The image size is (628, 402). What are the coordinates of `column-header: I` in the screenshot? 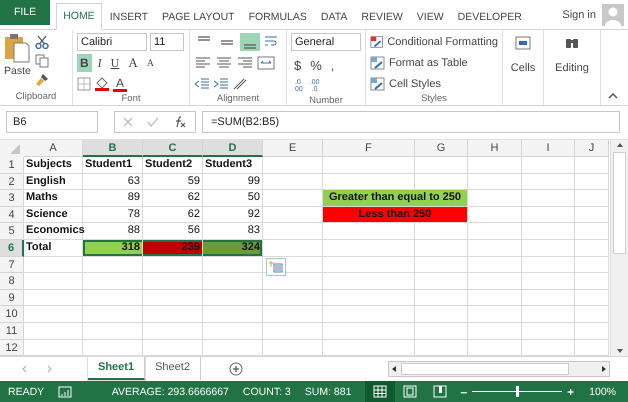 It's located at (548, 148).